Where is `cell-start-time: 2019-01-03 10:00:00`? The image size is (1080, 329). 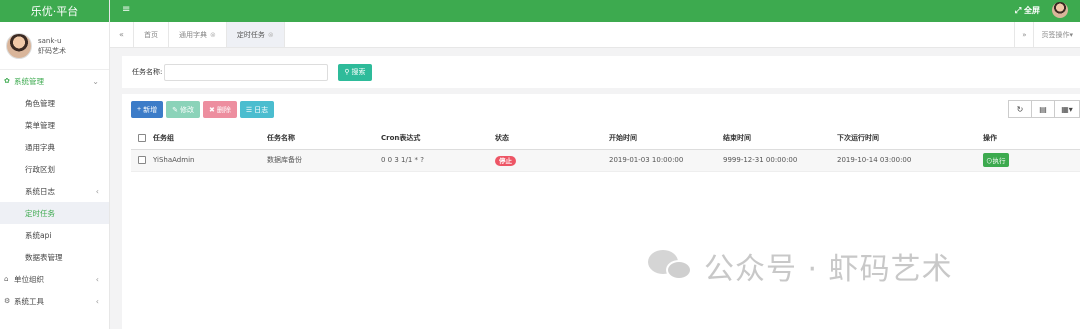 cell-start-time: 2019-01-03 10:00:00 is located at coordinates (666, 160).